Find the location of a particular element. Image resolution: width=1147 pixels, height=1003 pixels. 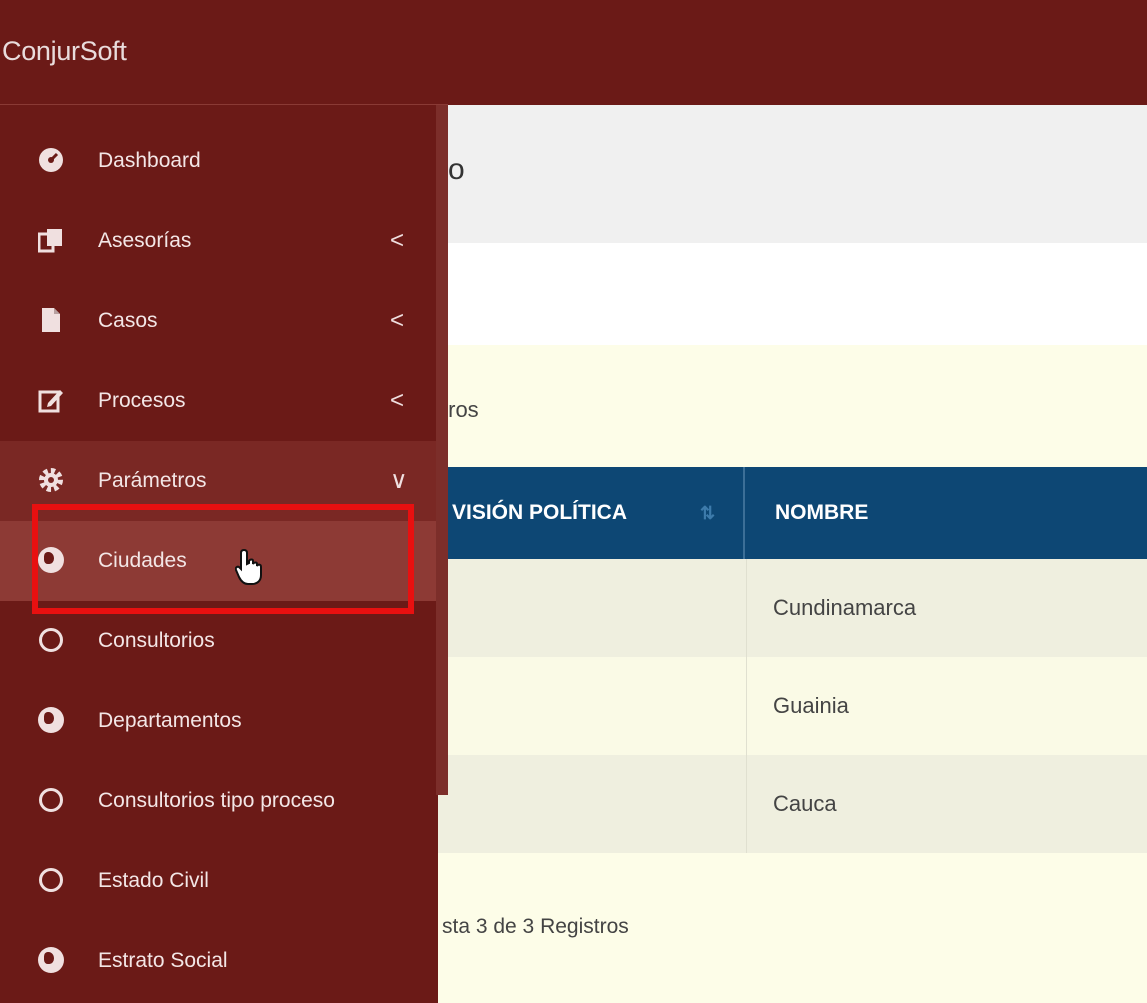

sidebar-item-departamentos: Departamentos is located at coordinates (219, 721).